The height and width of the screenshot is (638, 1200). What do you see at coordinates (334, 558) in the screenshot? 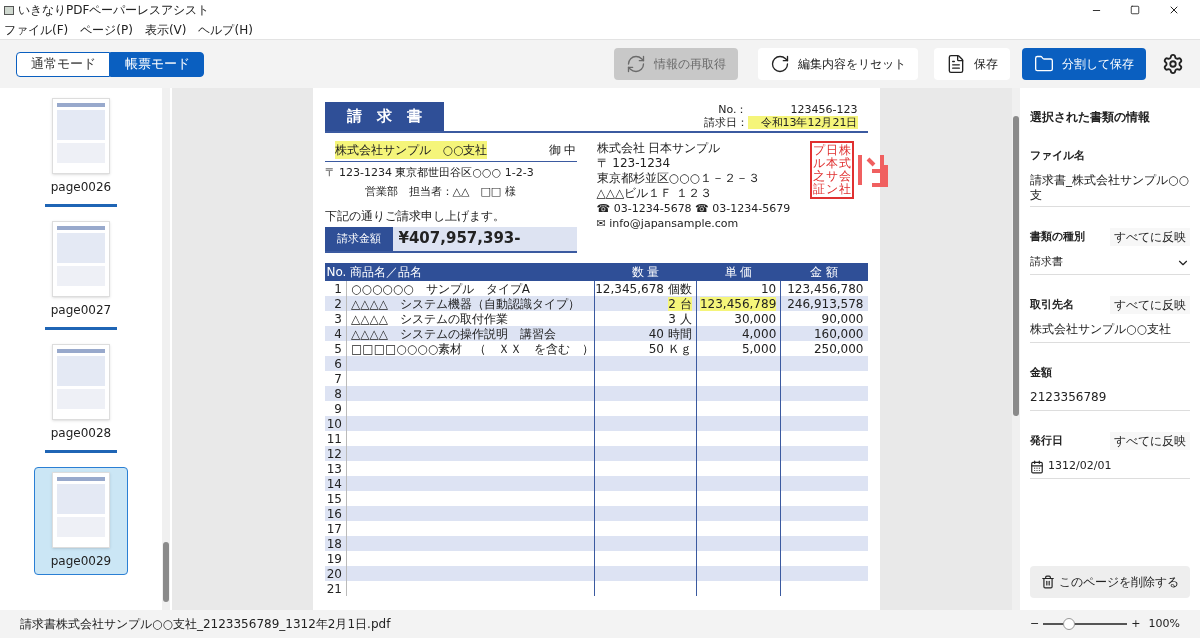
I see `table-cell: 19` at bounding box center [334, 558].